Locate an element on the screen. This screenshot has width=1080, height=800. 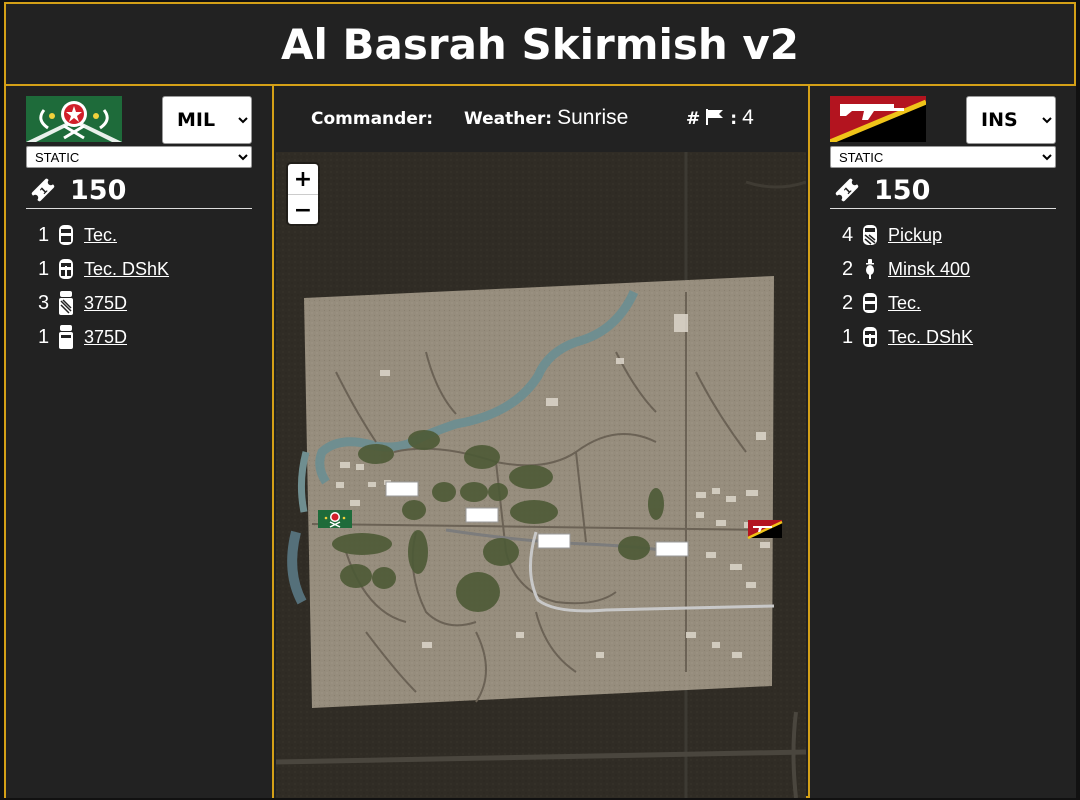
right-points-row: 1 150 is located at coordinates (943, 190).